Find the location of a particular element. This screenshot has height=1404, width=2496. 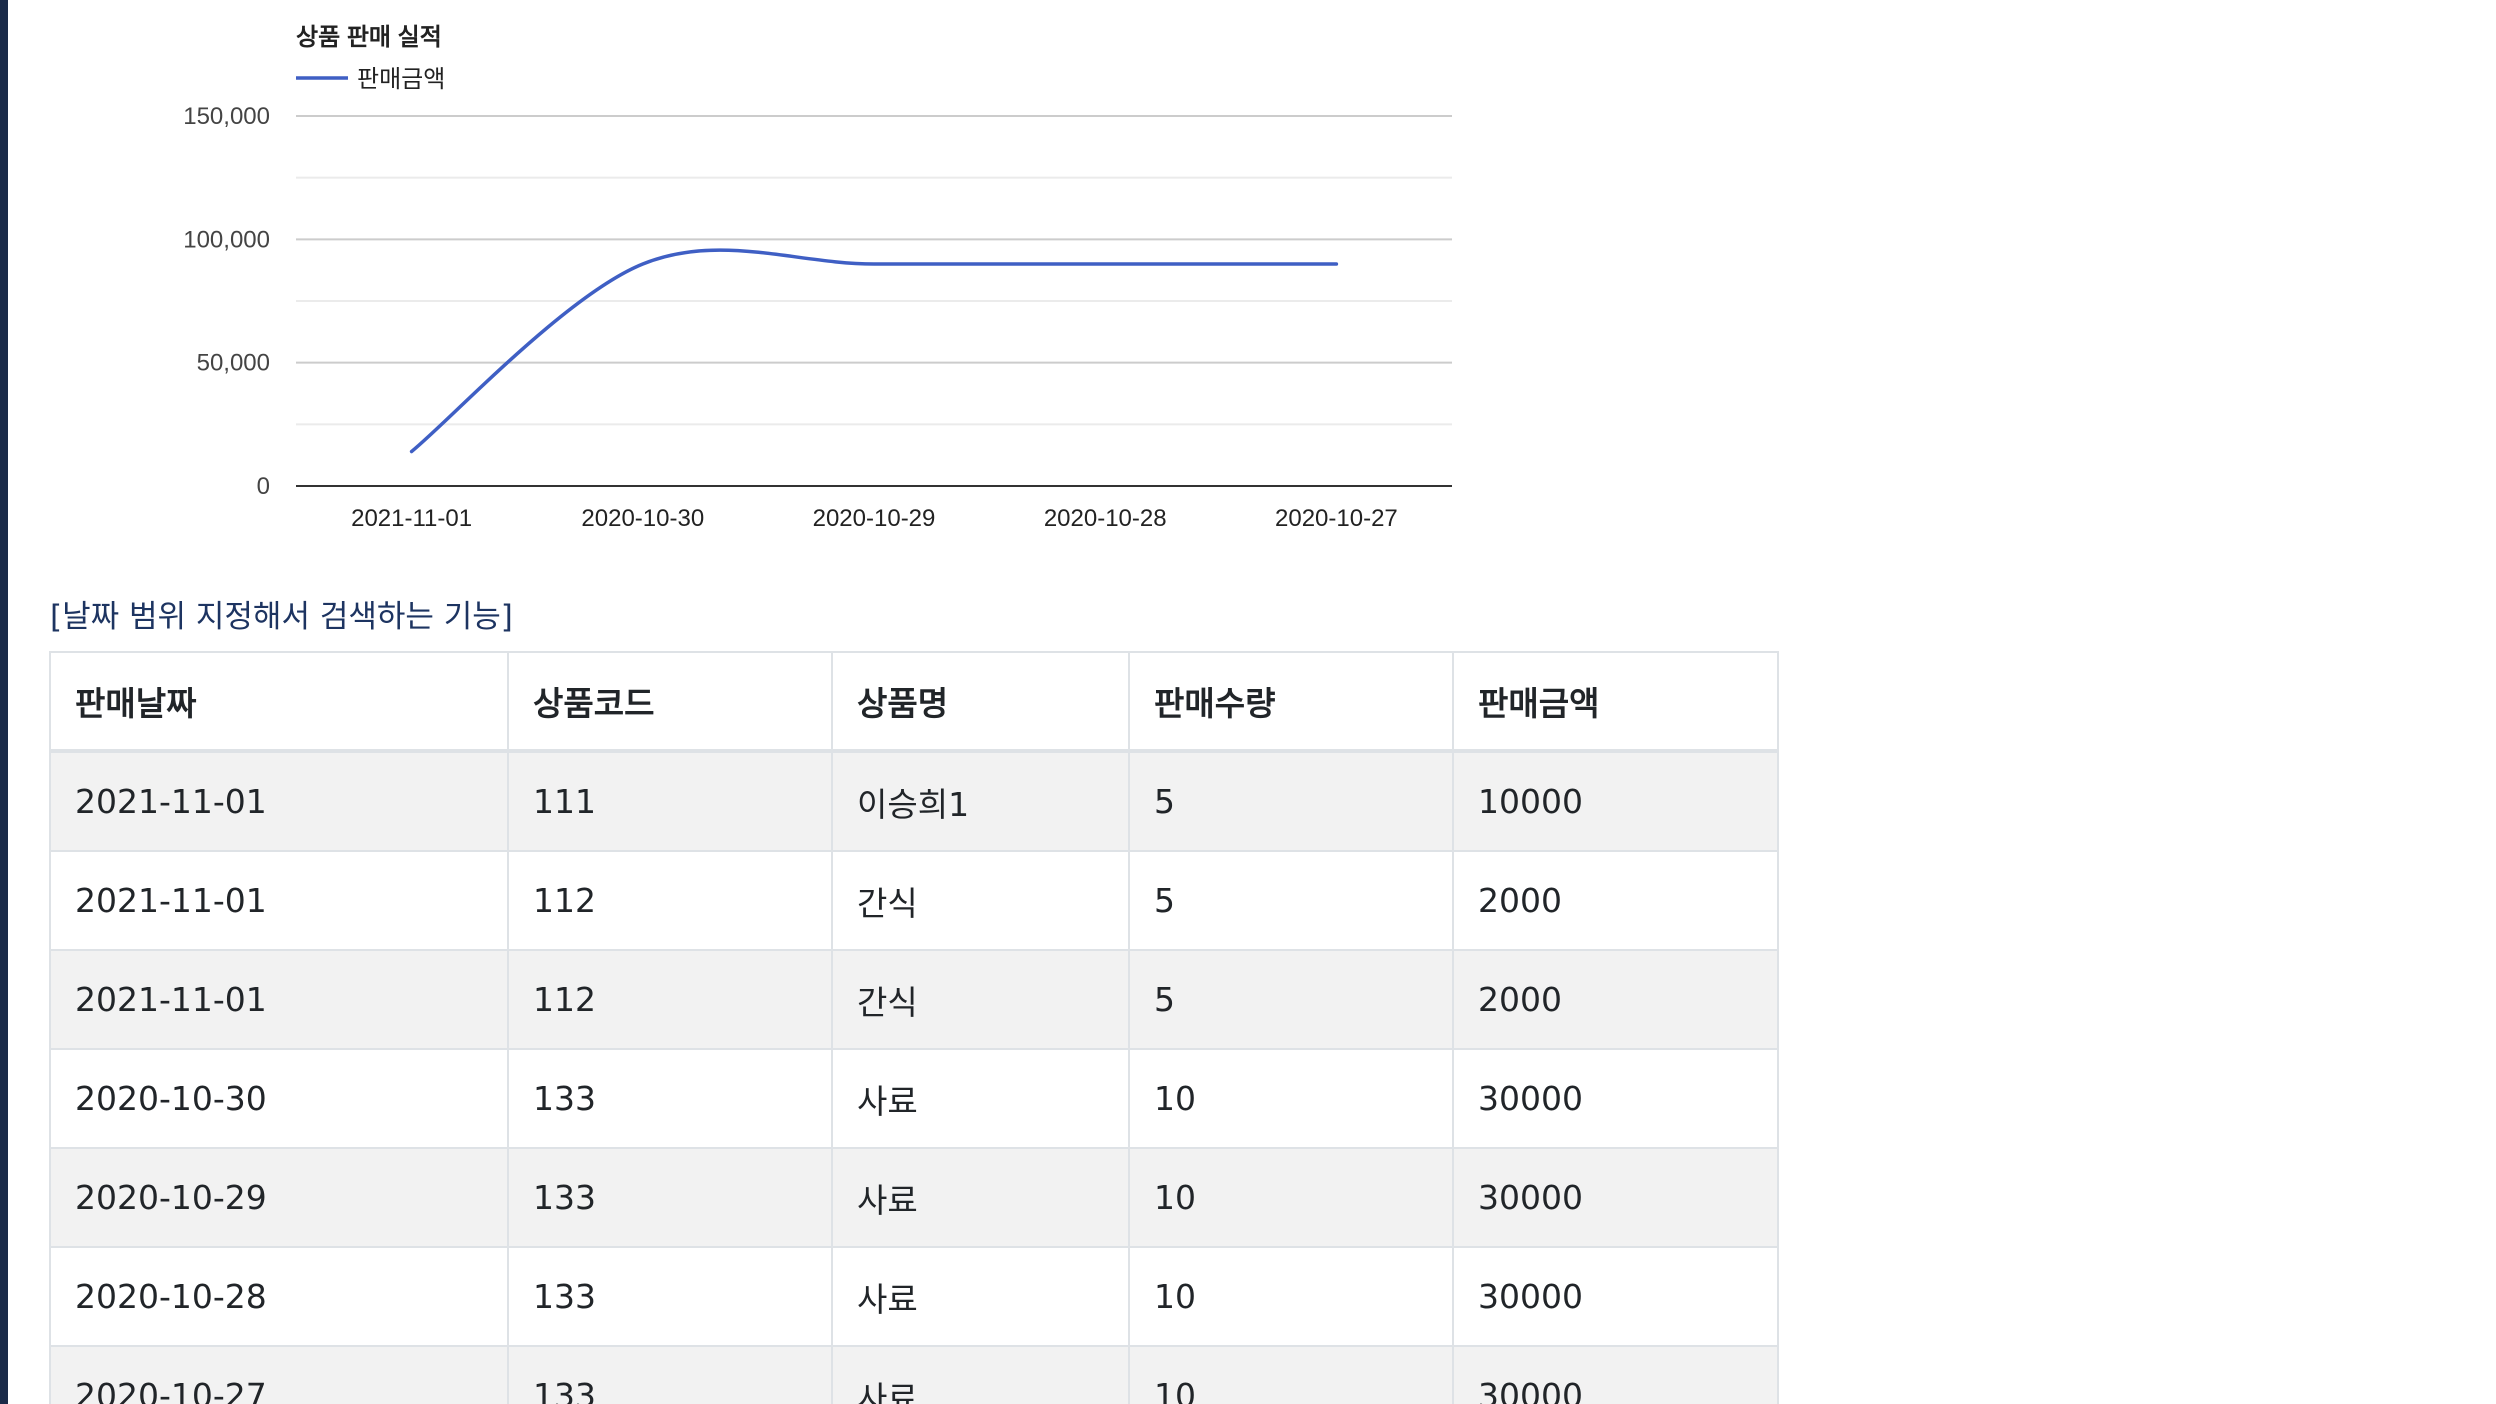

series-line-sales-amount is located at coordinates (874, 351).